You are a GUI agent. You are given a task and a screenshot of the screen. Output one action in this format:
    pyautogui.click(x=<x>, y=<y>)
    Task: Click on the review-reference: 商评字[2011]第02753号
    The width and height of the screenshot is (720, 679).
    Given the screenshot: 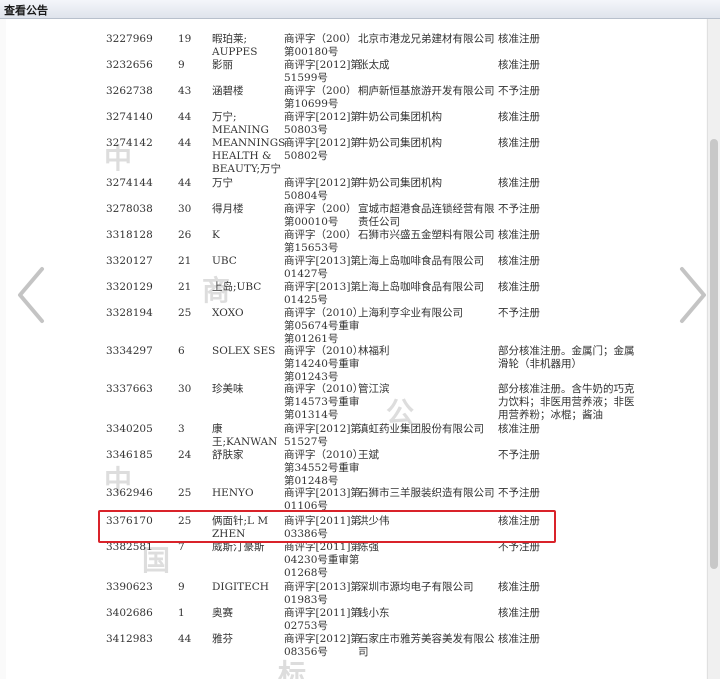 What is the action you would take?
    pyautogui.click(x=322, y=619)
    